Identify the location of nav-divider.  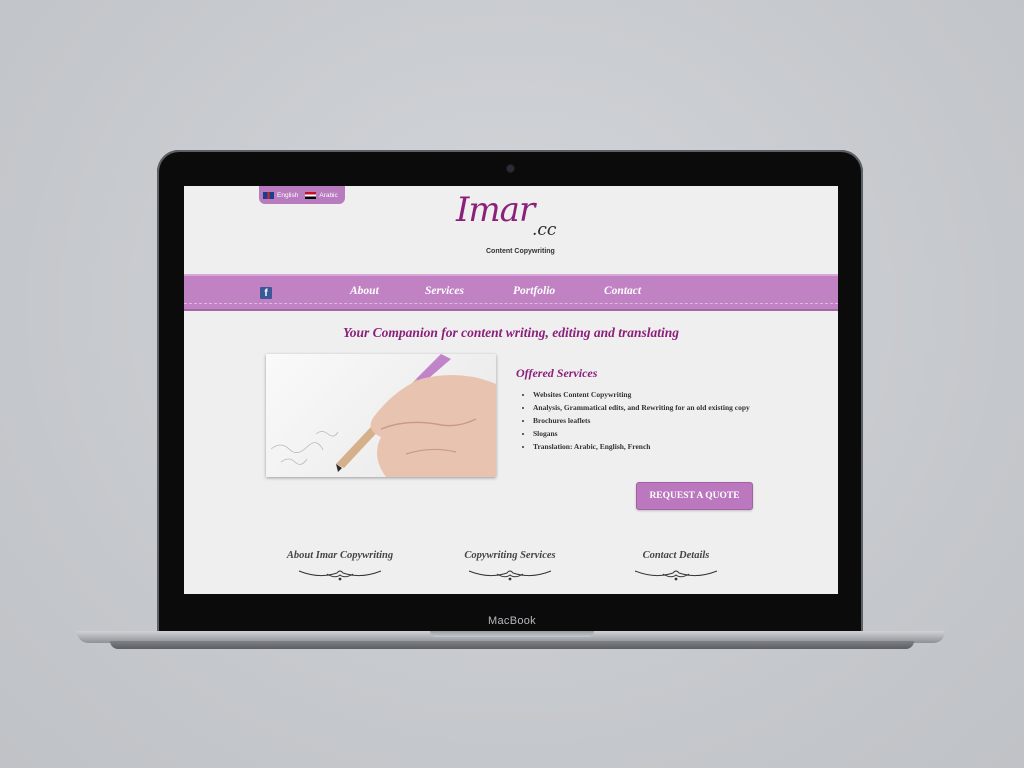
(511, 303).